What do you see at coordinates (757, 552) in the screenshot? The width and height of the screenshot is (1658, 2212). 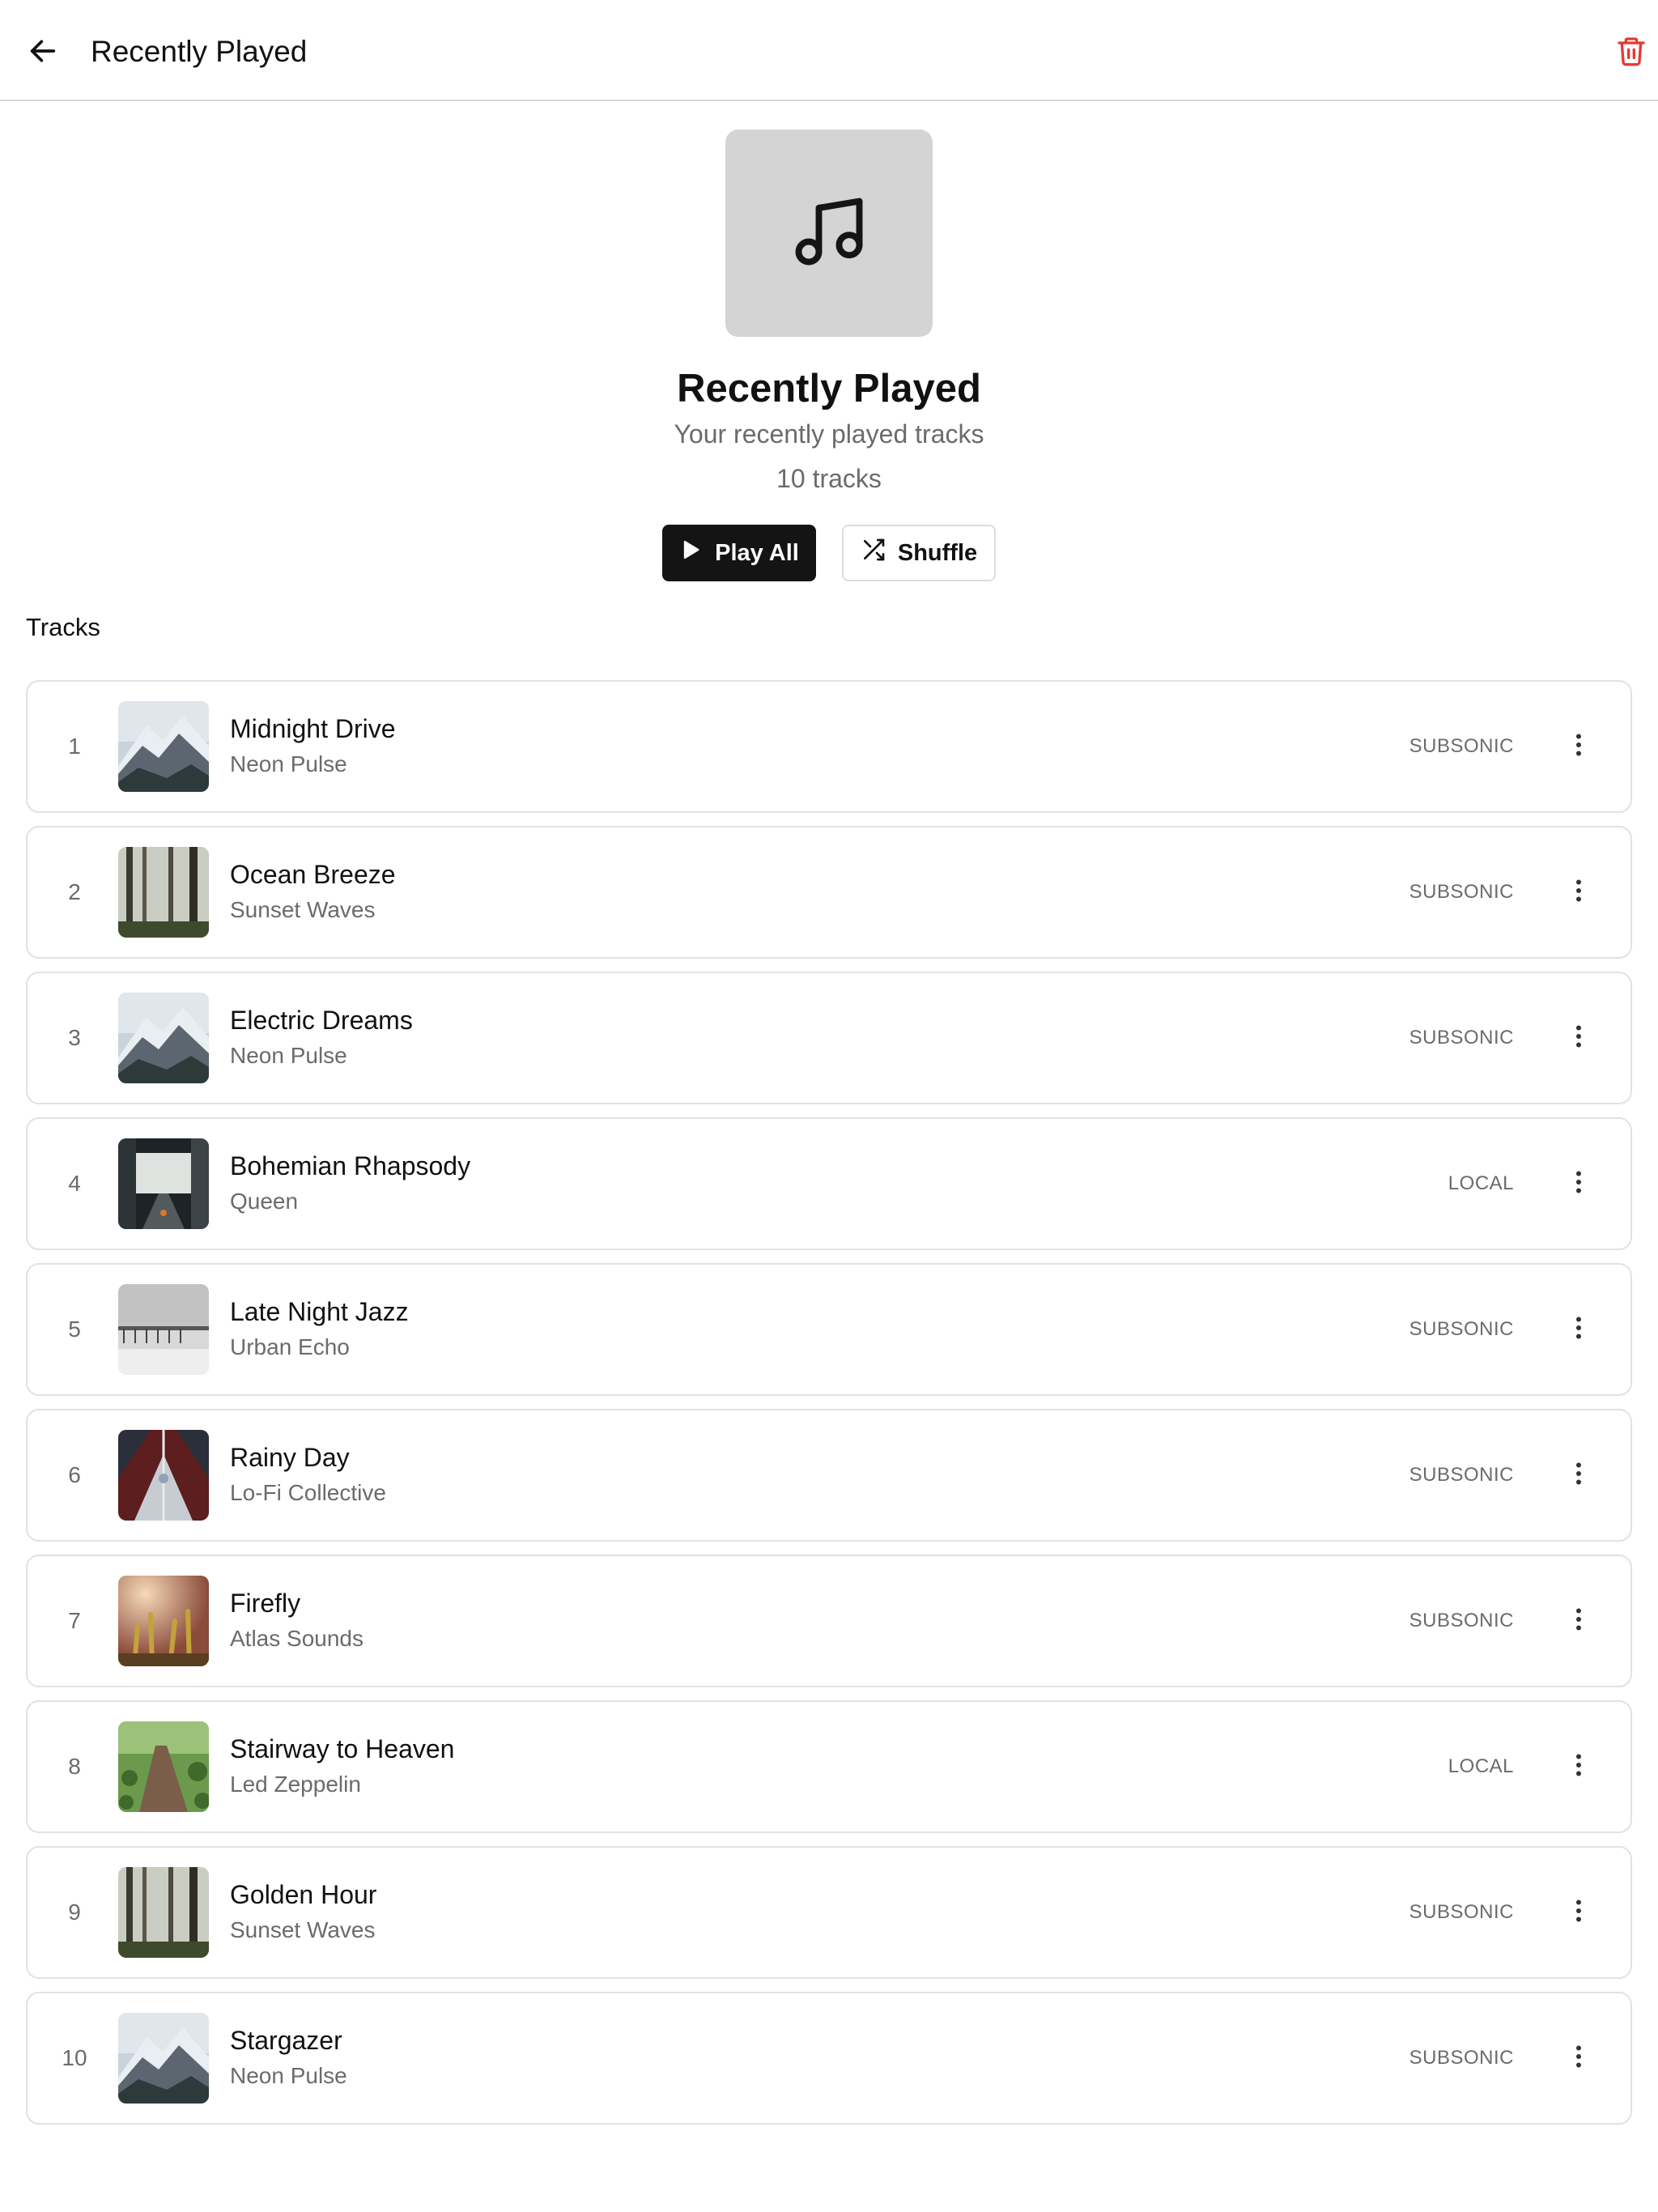 I see `play-all-label: Play All` at bounding box center [757, 552].